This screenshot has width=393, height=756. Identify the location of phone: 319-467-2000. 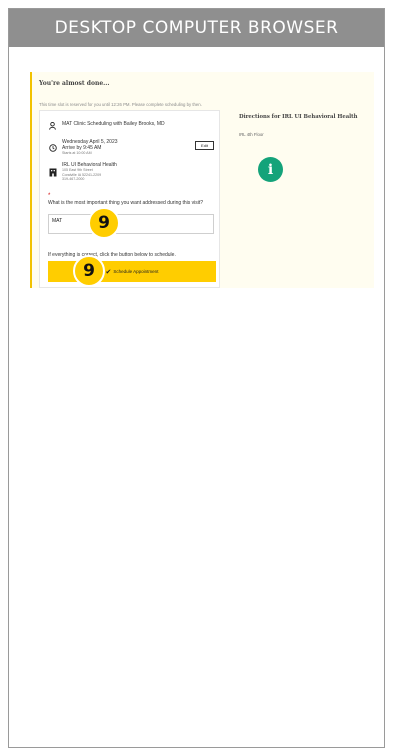
(89, 179).